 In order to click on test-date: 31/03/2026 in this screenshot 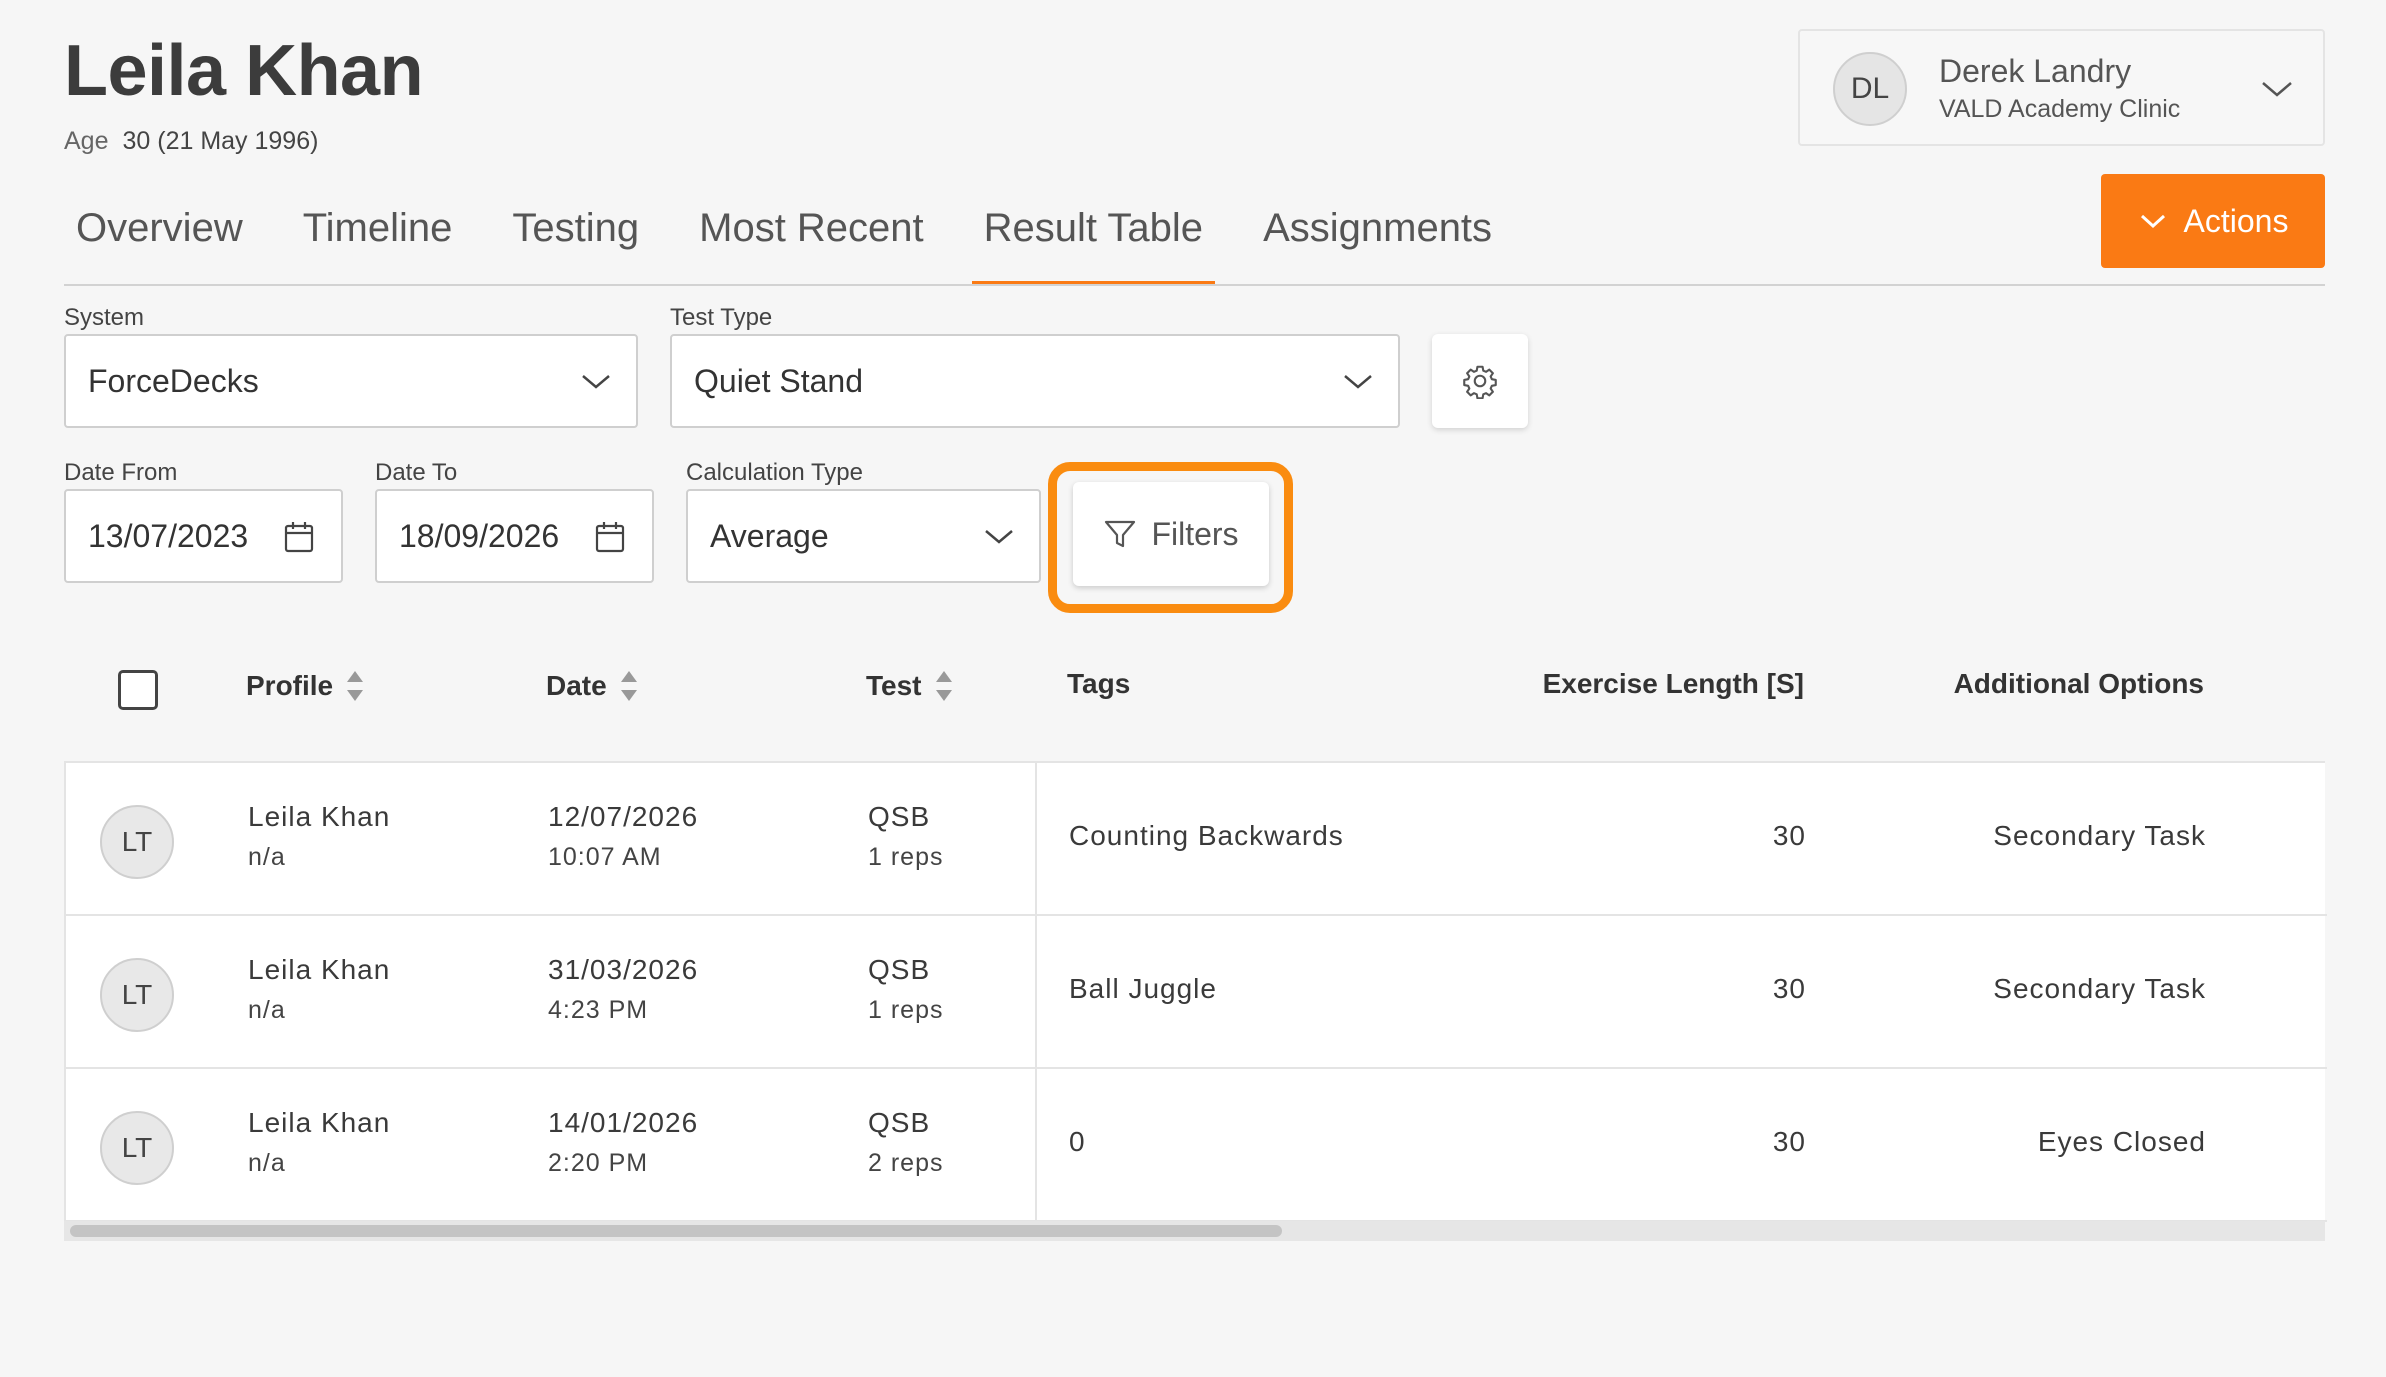, I will do `click(623, 969)`.